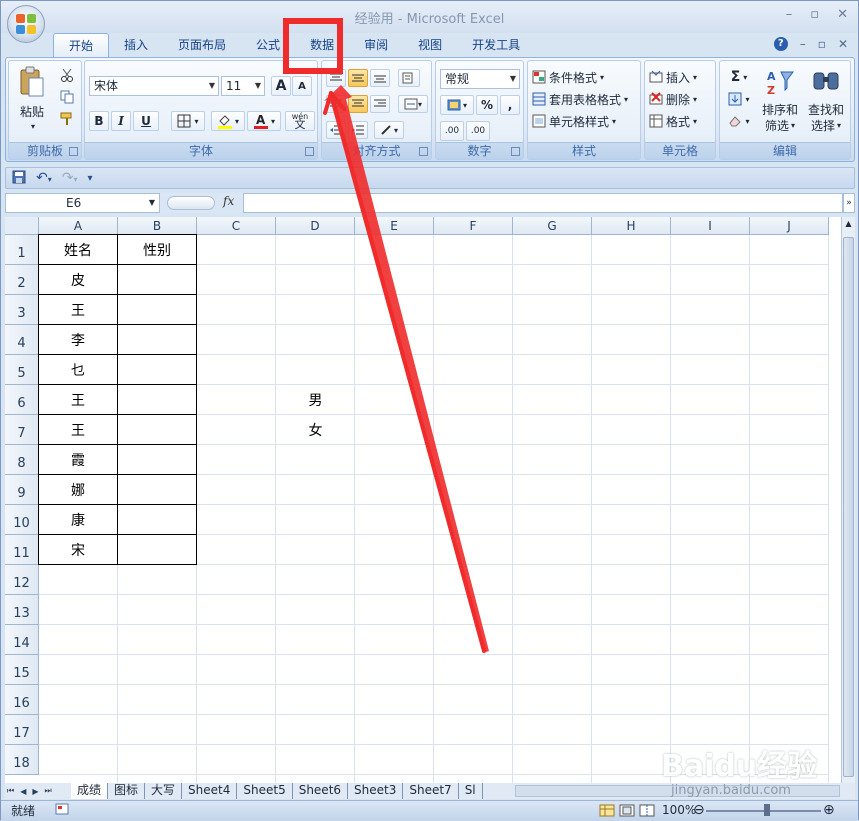 The image size is (859, 821). Describe the element at coordinates (22, 226) in the screenshot. I see `select-all-corner` at that location.